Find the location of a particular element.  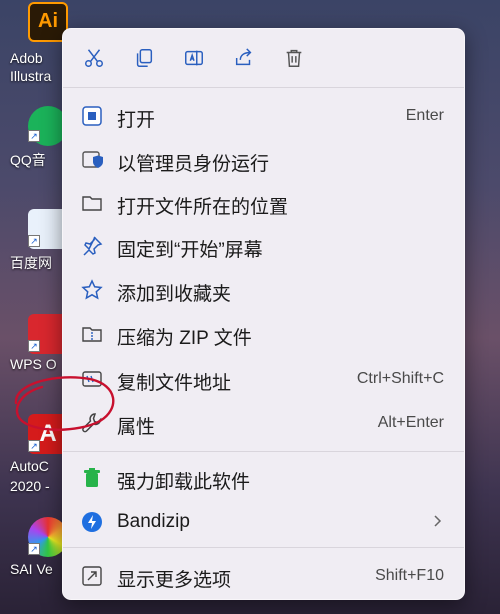

rename-button is located at coordinates (194, 58).